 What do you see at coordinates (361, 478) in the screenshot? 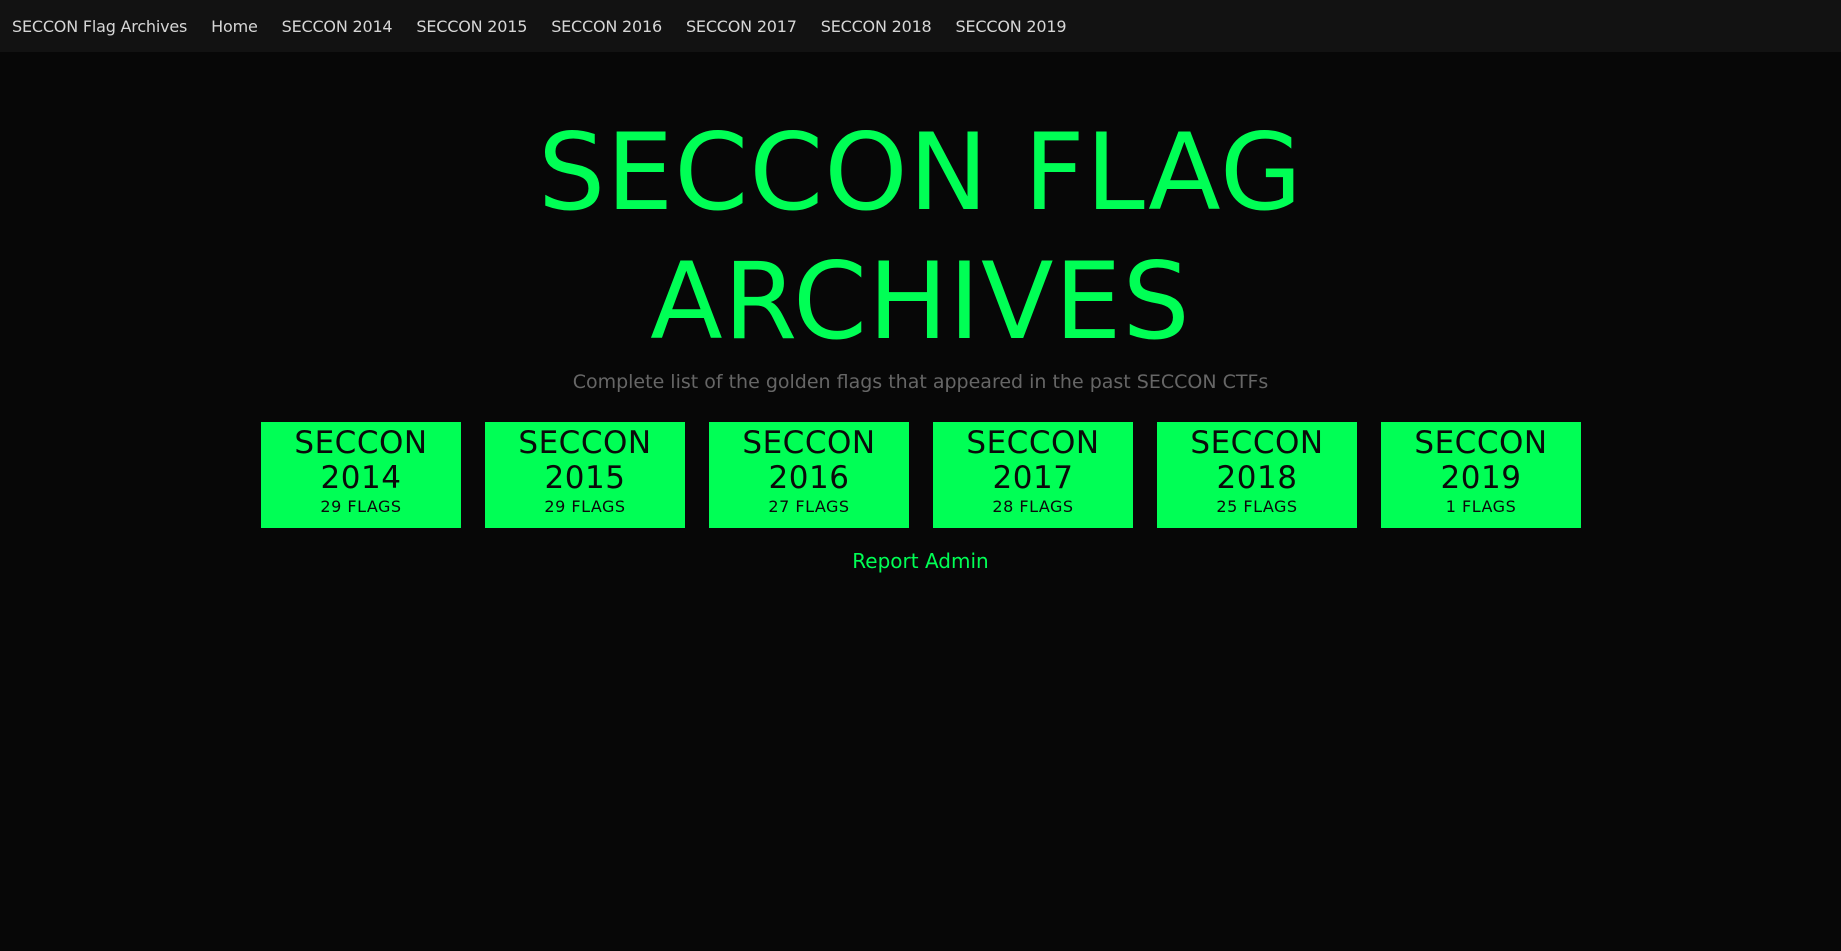
I see `card-year: 2014` at bounding box center [361, 478].